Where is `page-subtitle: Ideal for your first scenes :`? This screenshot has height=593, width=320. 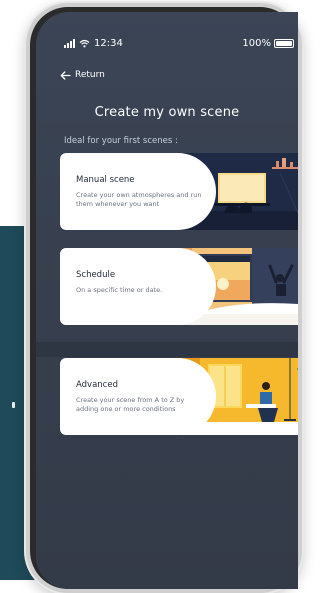 page-subtitle: Ideal for your first scenes : is located at coordinates (121, 141).